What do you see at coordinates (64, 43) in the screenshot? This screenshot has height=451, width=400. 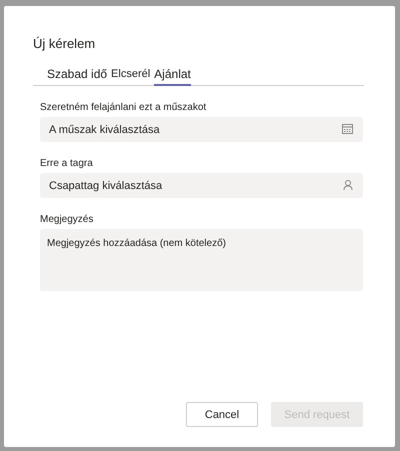 I see `dialog-title: Új kérelem` at bounding box center [64, 43].